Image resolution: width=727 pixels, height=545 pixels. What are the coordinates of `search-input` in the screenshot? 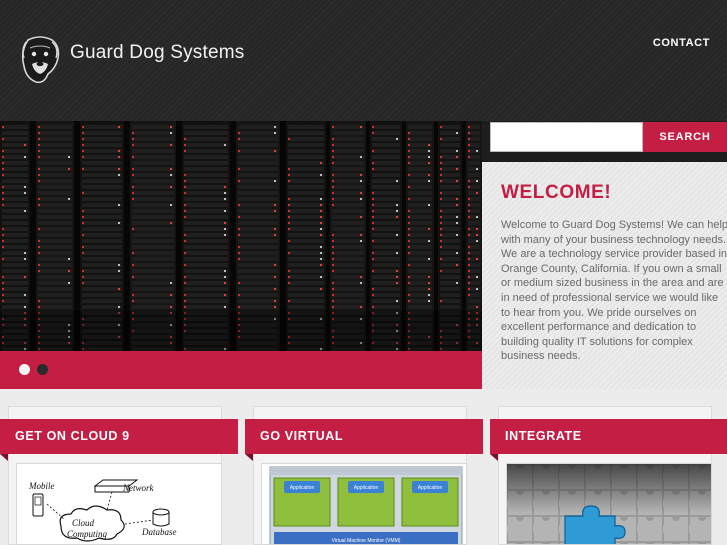 It's located at (566, 137).